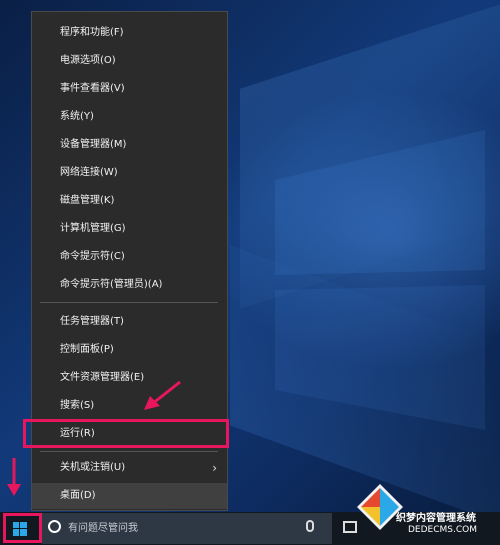 This screenshot has width=500, height=545. What do you see at coordinates (129, 496) in the screenshot?
I see `menu-item-desktop: 桌面(D)` at bounding box center [129, 496].